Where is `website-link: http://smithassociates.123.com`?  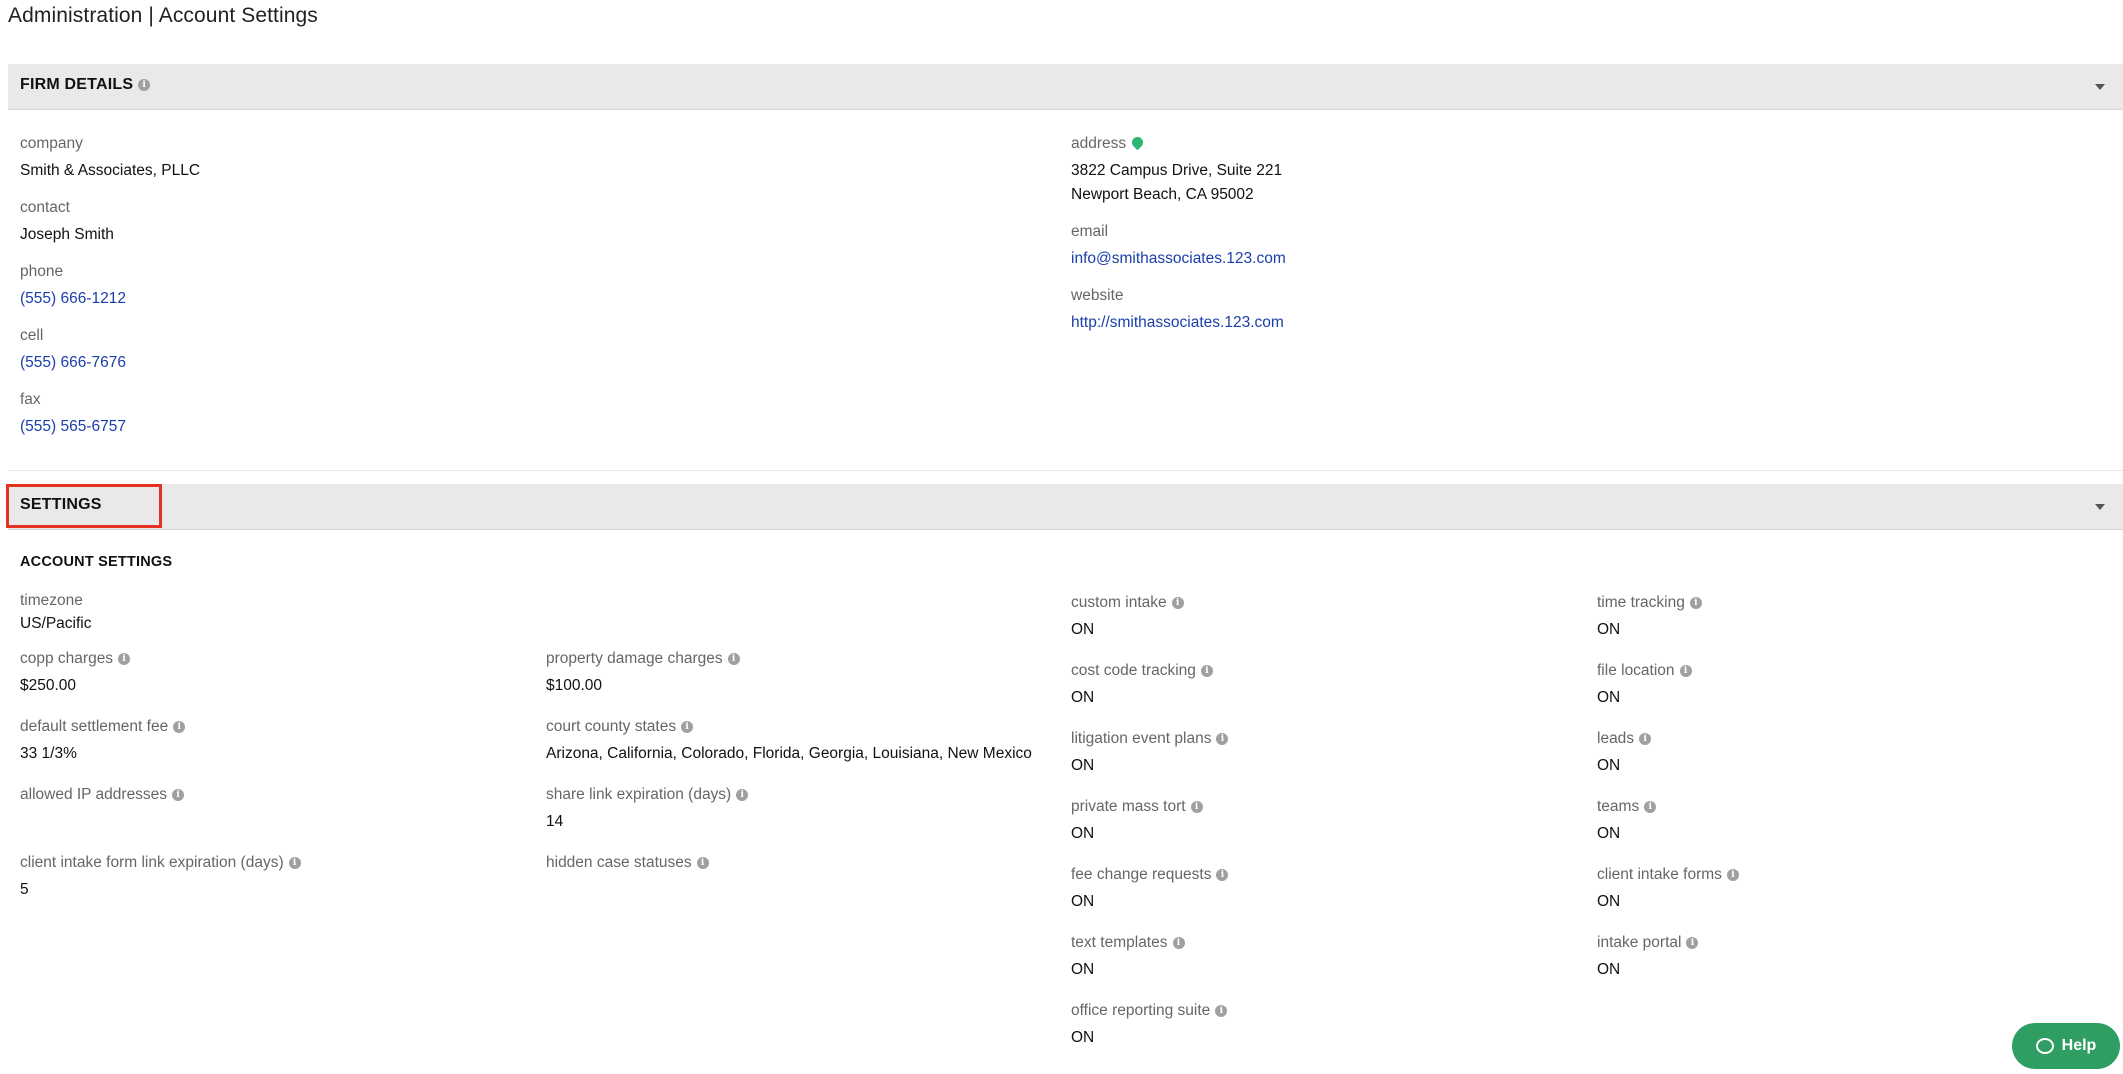 website-link: http://smithassociates.123.com is located at coordinates (1177, 323).